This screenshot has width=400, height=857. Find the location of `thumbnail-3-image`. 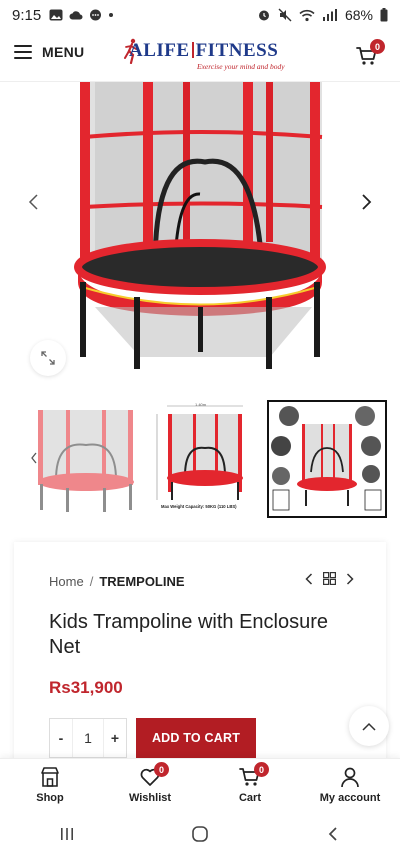

thumbnail-3-image is located at coordinates (326, 458).